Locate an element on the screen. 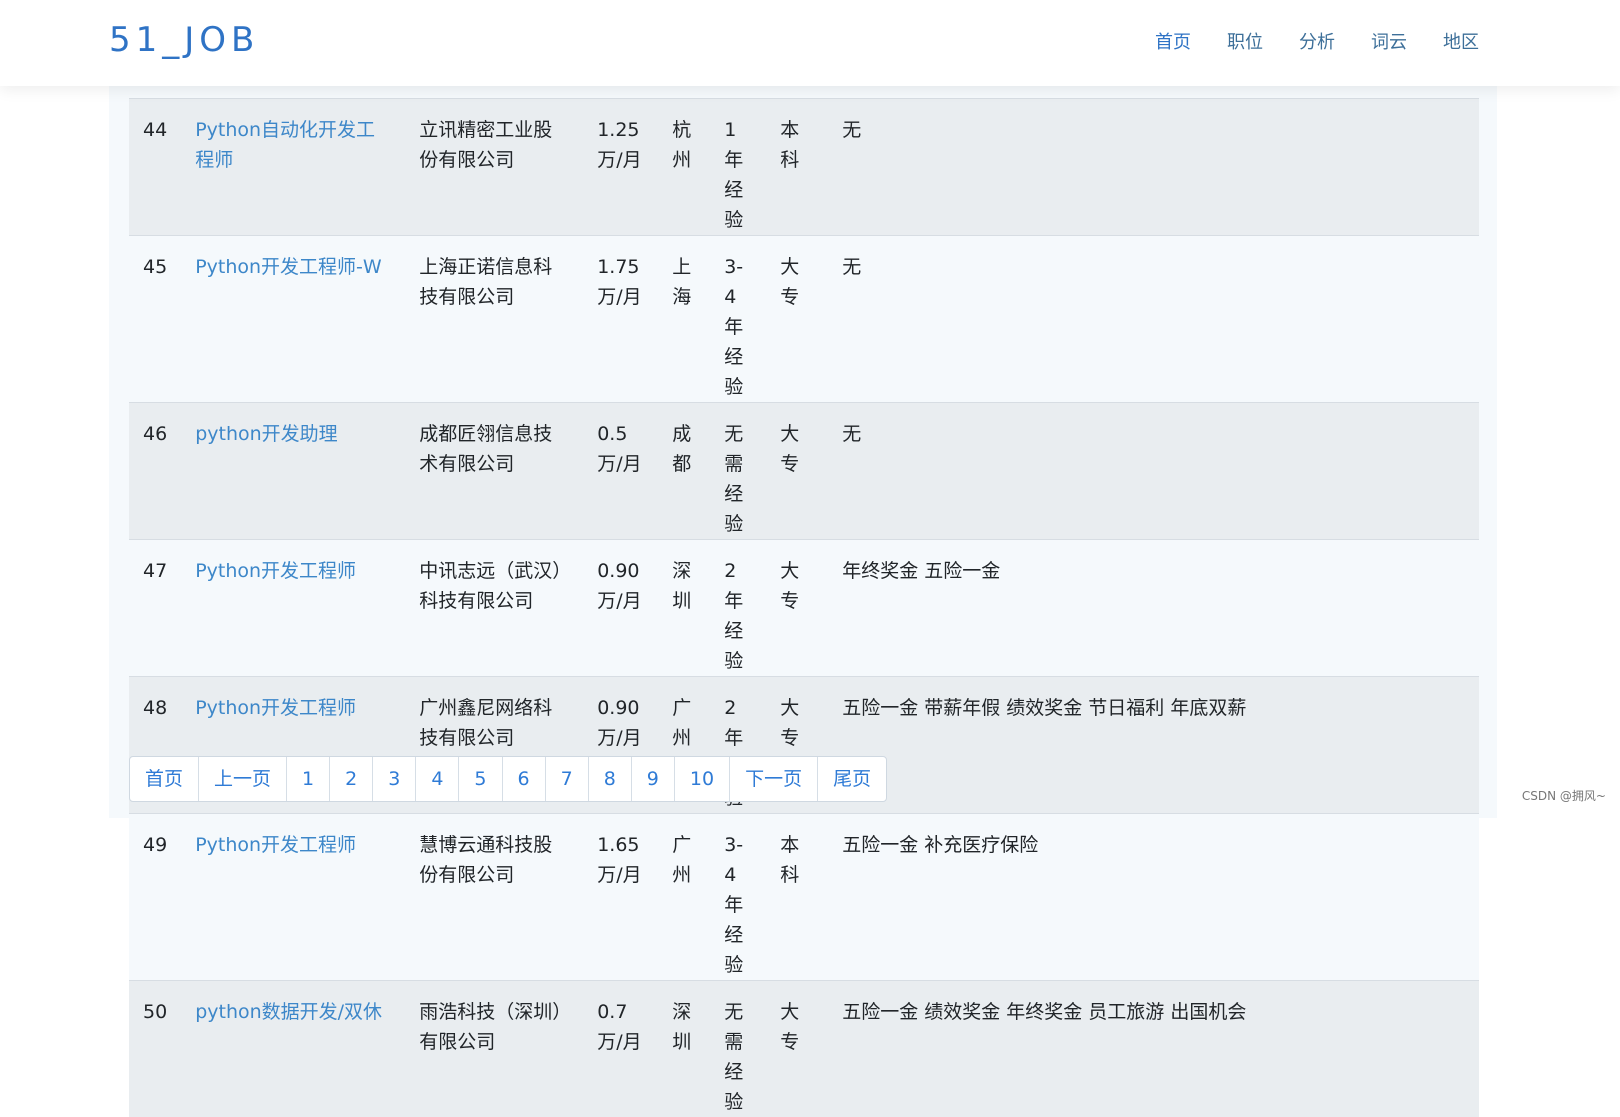 This screenshot has width=1620, height=1117. row-number: 49 is located at coordinates (155, 897).